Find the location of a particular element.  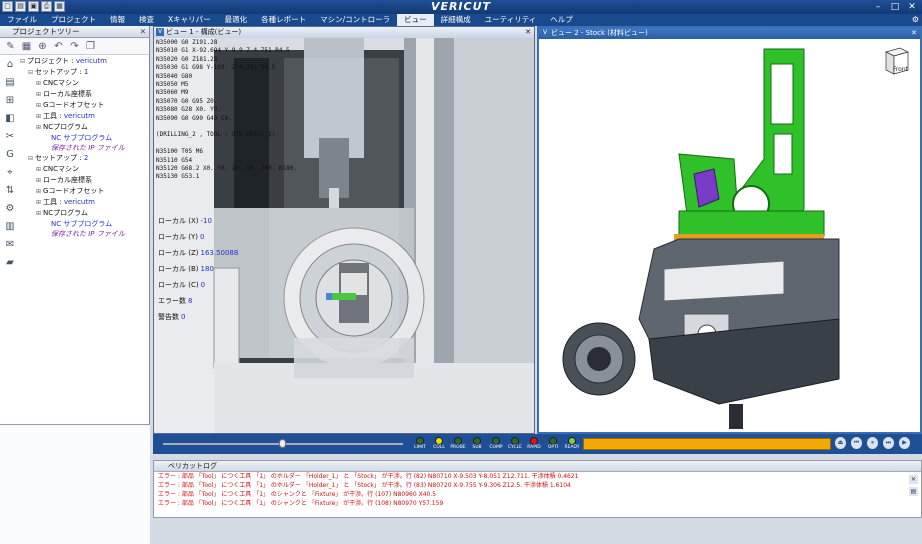

panel-close-icon: ✕ is located at coordinates (143, 32).